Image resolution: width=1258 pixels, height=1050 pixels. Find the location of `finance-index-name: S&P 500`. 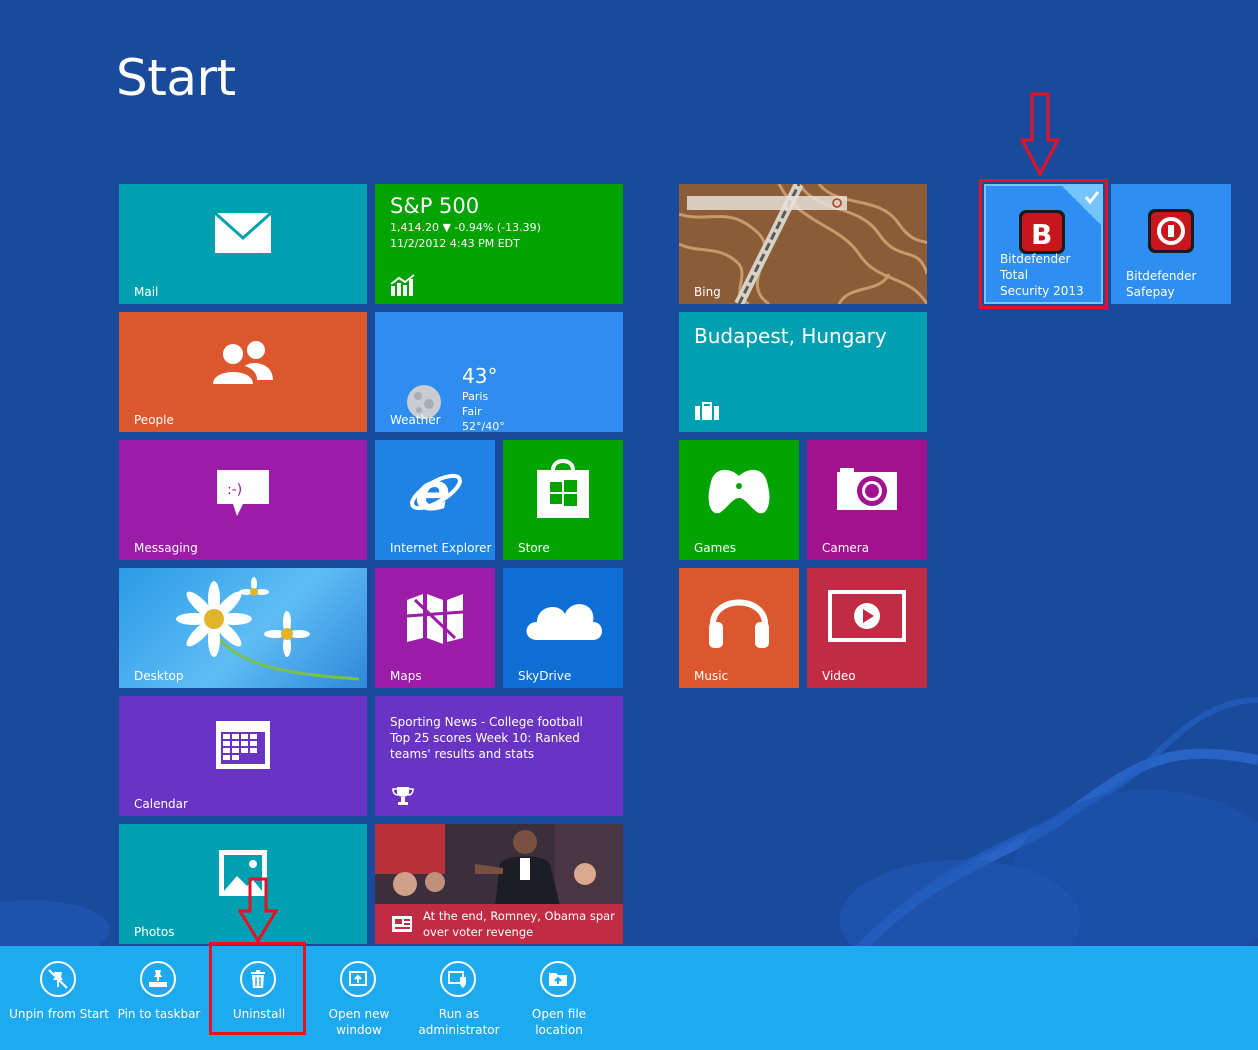

finance-index-name: S&P 500 is located at coordinates (435, 206).